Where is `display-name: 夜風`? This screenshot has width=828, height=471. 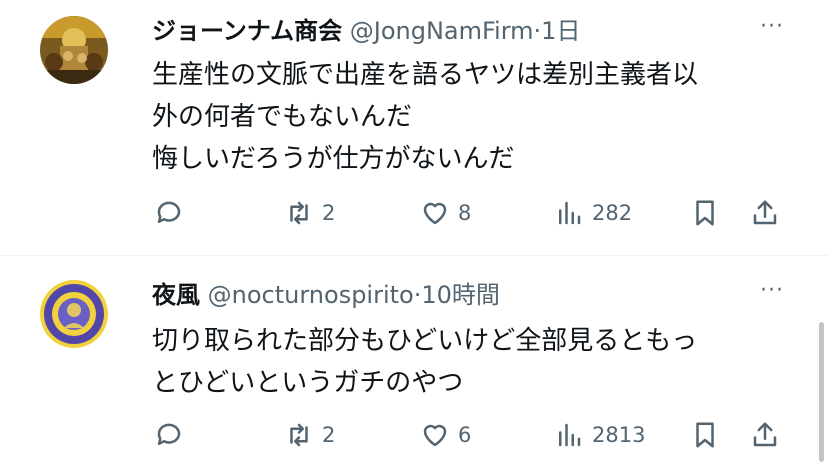 display-name: 夜風 is located at coordinates (176, 295).